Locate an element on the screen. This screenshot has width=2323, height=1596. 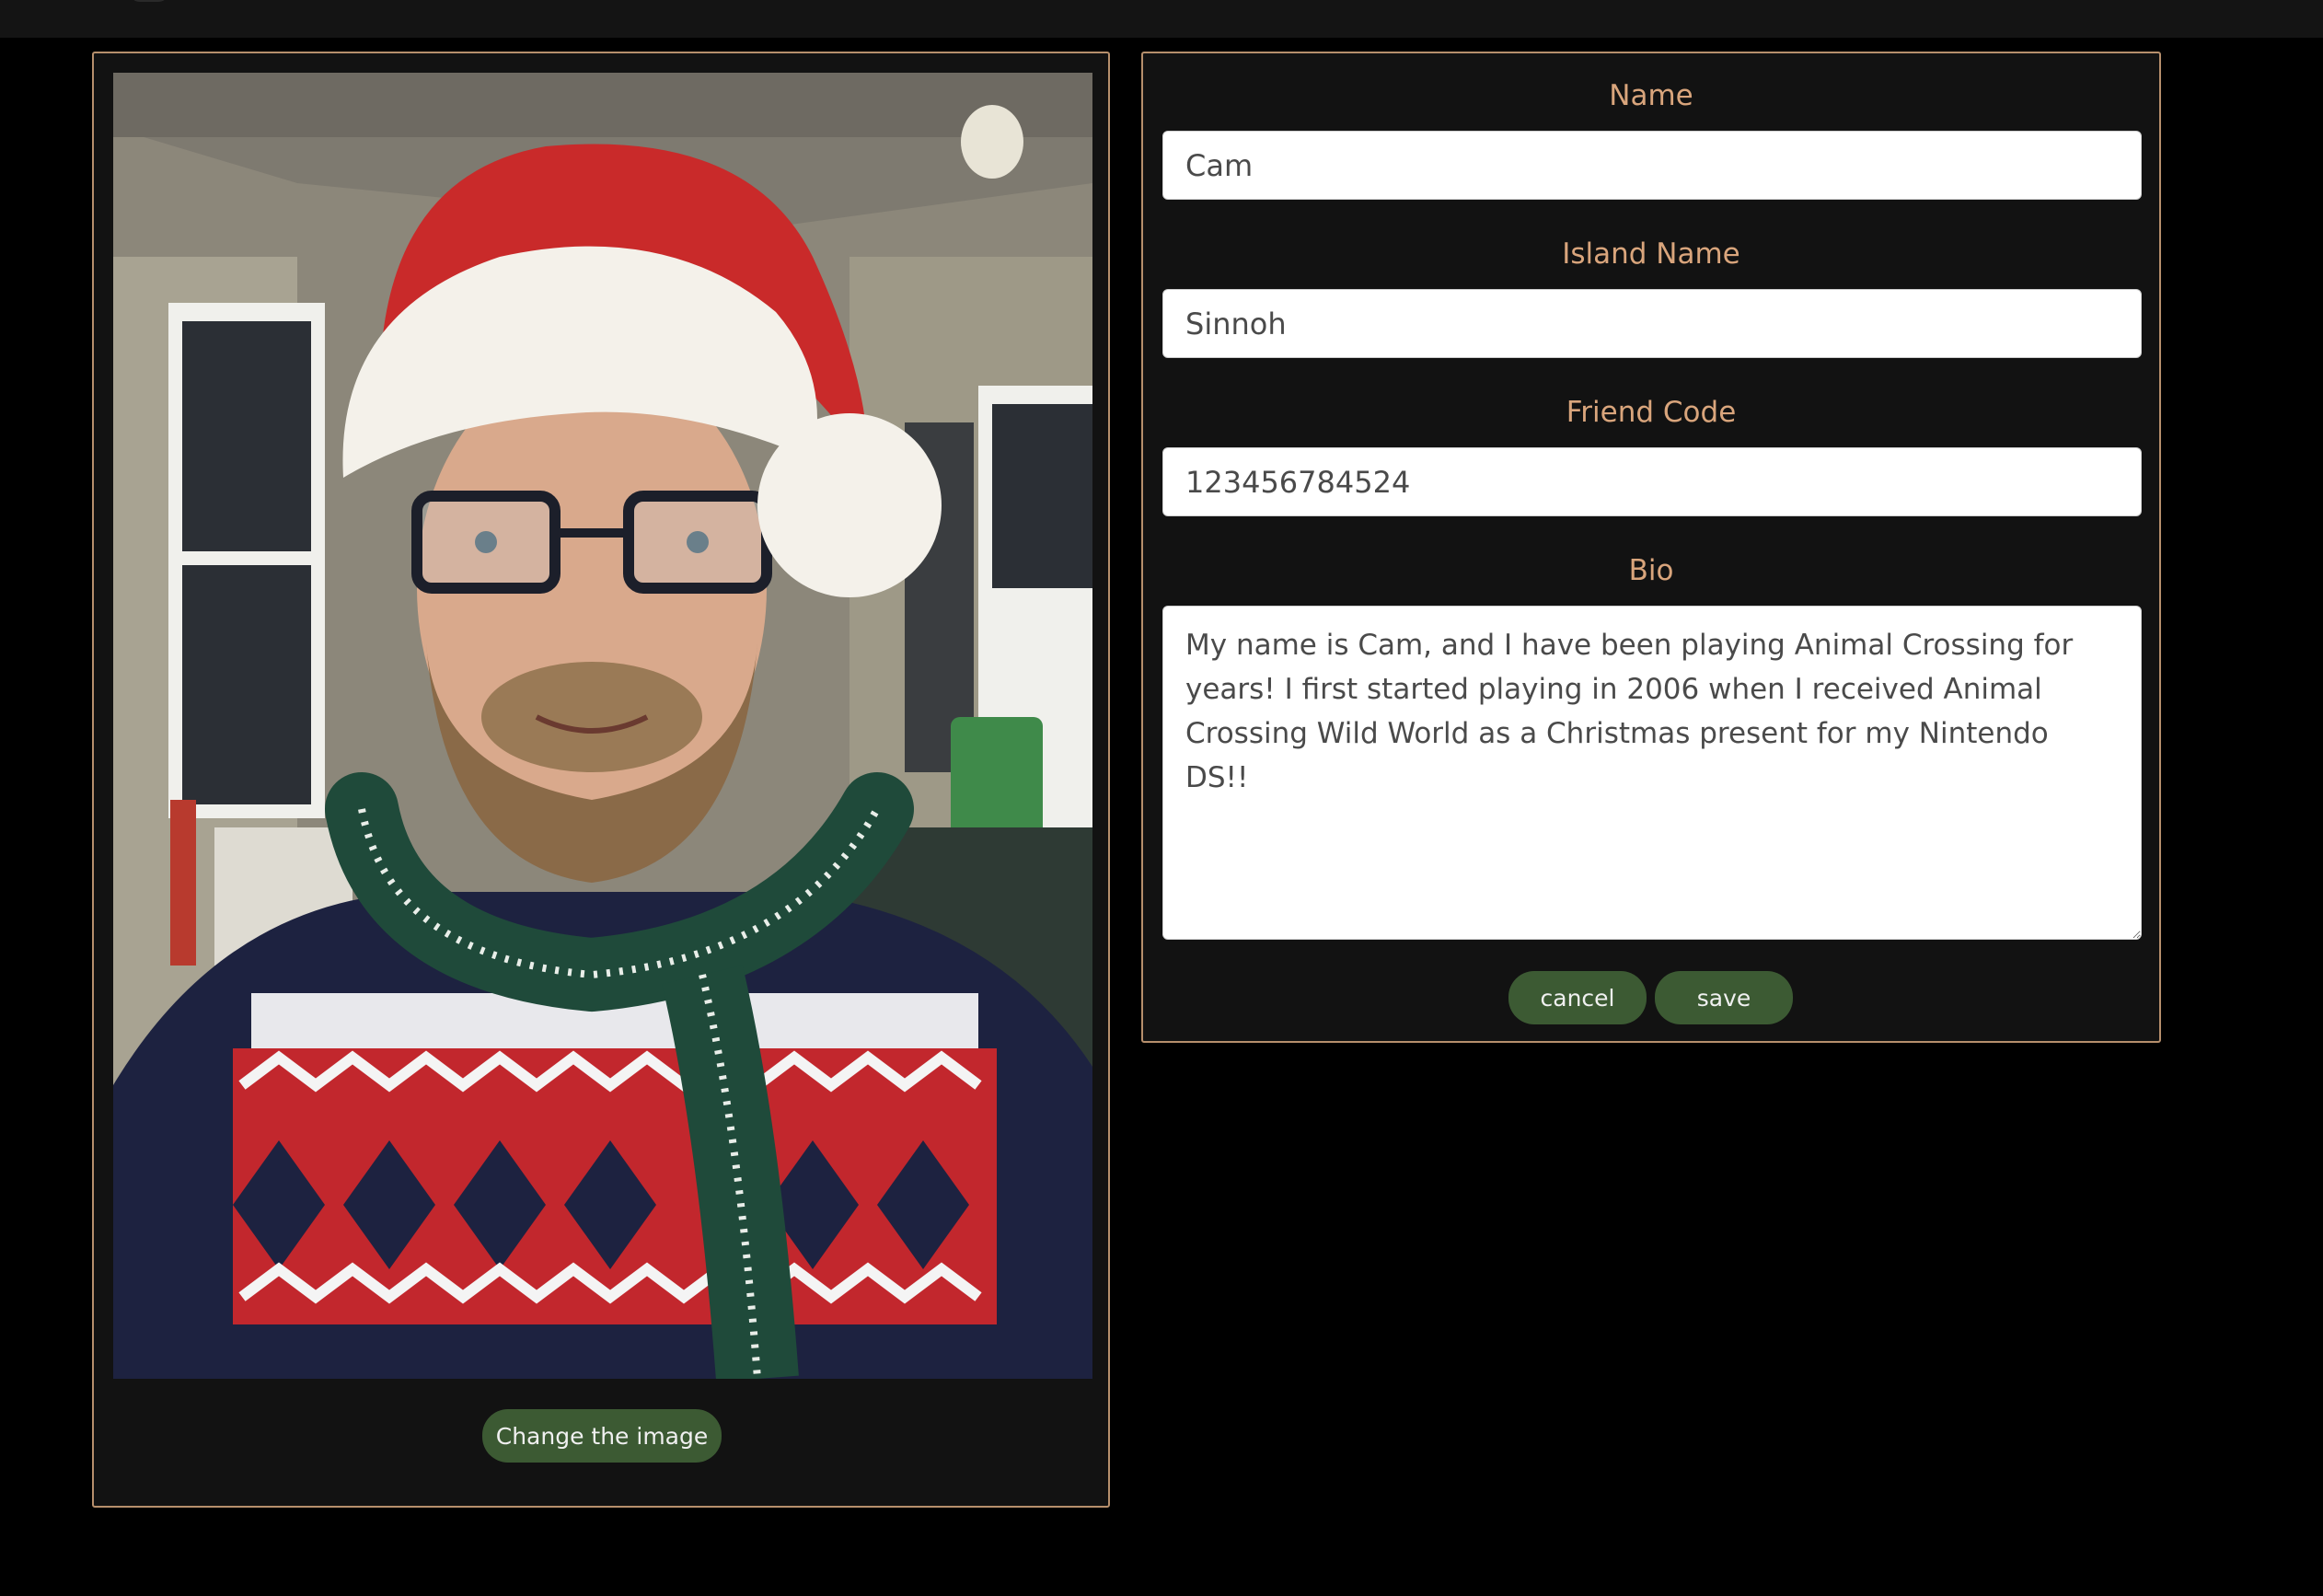
name-label: Name is located at coordinates (1651, 95).